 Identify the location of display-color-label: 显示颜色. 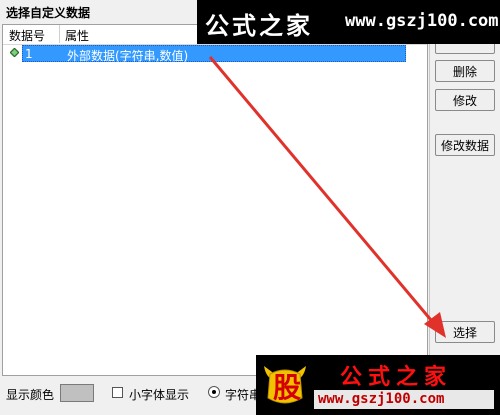
(30, 395).